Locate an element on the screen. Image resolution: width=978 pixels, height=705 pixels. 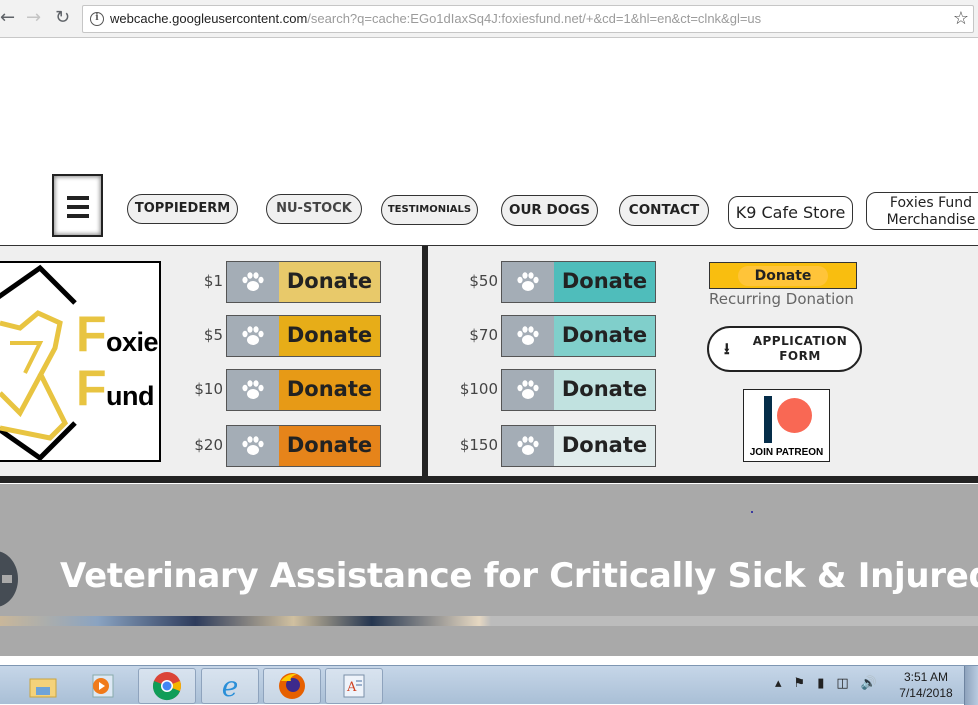
hamburger-menu-button is located at coordinates (77, 205).